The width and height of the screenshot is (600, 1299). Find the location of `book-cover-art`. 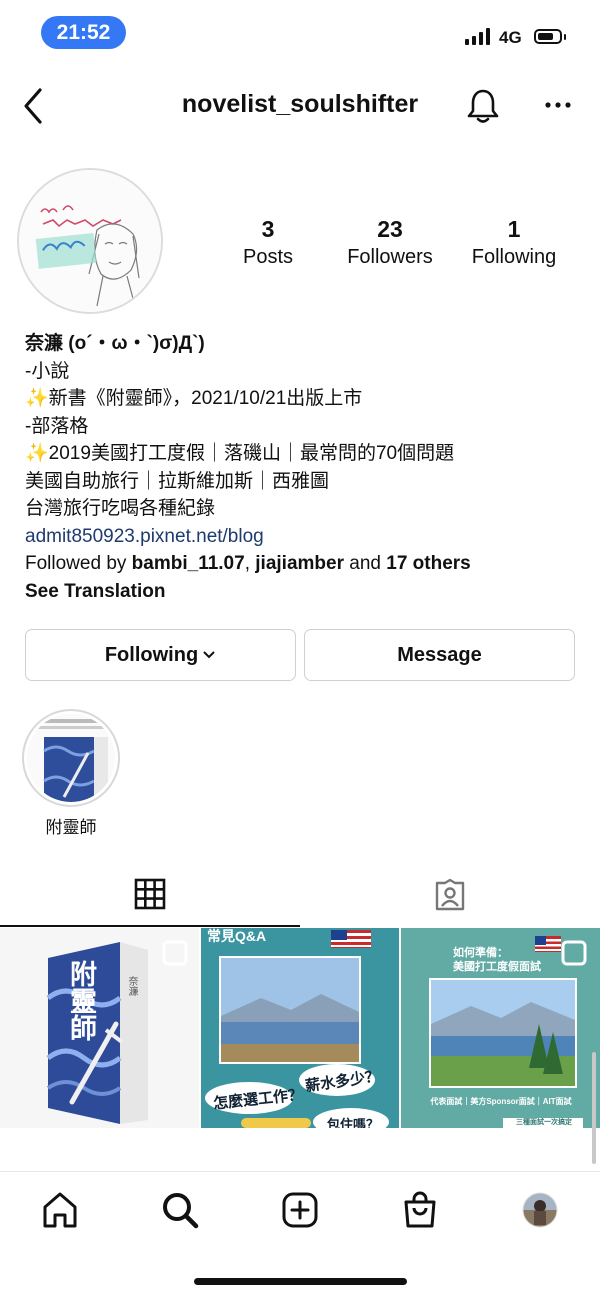

book-cover-art is located at coordinates (99, 1028).